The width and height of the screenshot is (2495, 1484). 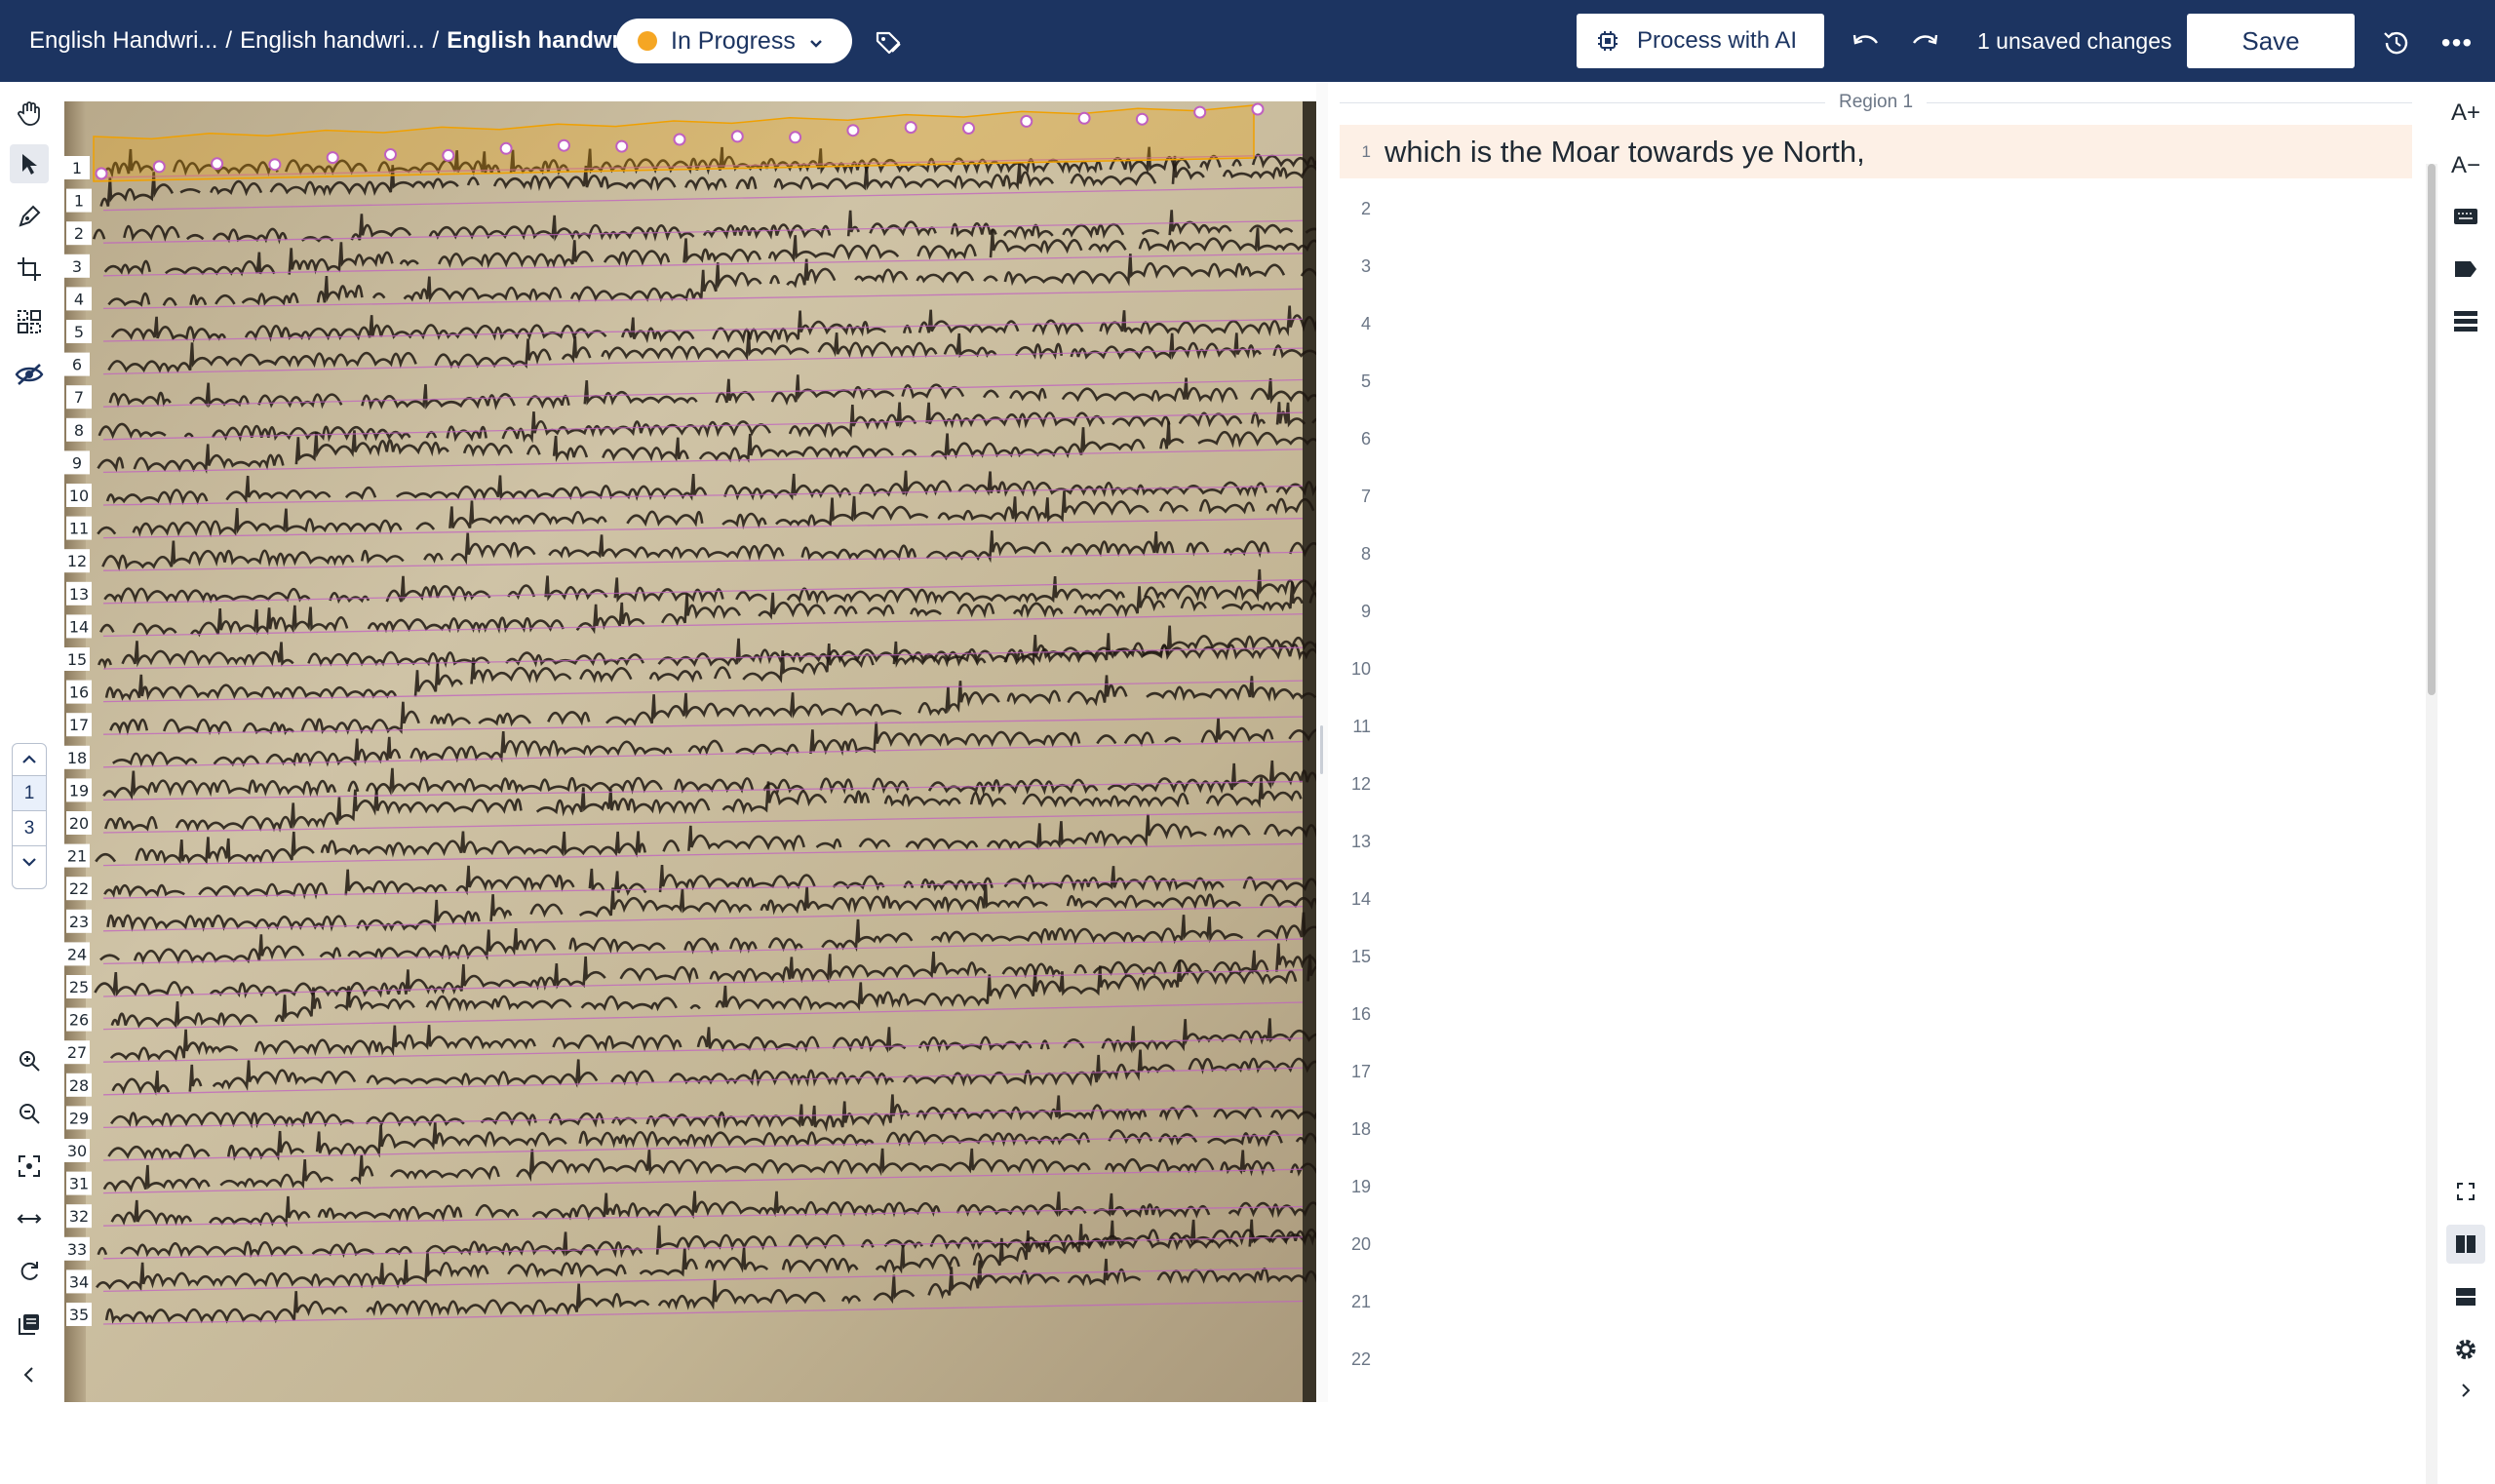 What do you see at coordinates (2465, 1349) in the screenshot?
I see `settings-gear-icon` at bounding box center [2465, 1349].